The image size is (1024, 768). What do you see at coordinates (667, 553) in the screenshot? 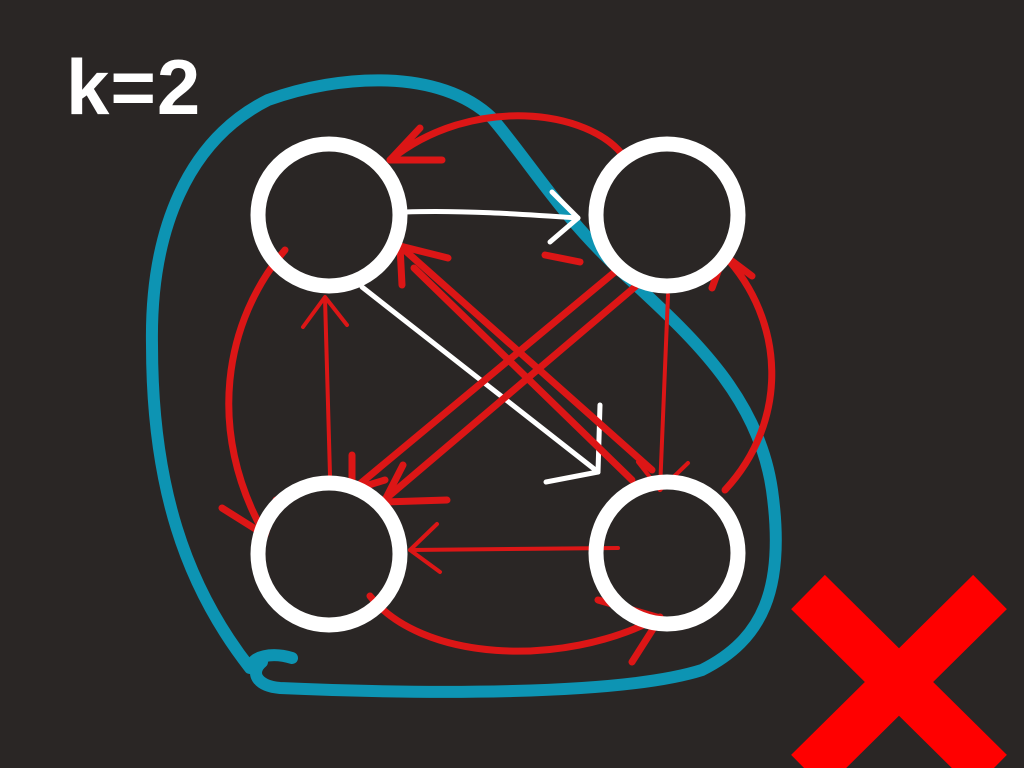
I see `node-bottom-right` at bounding box center [667, 553].